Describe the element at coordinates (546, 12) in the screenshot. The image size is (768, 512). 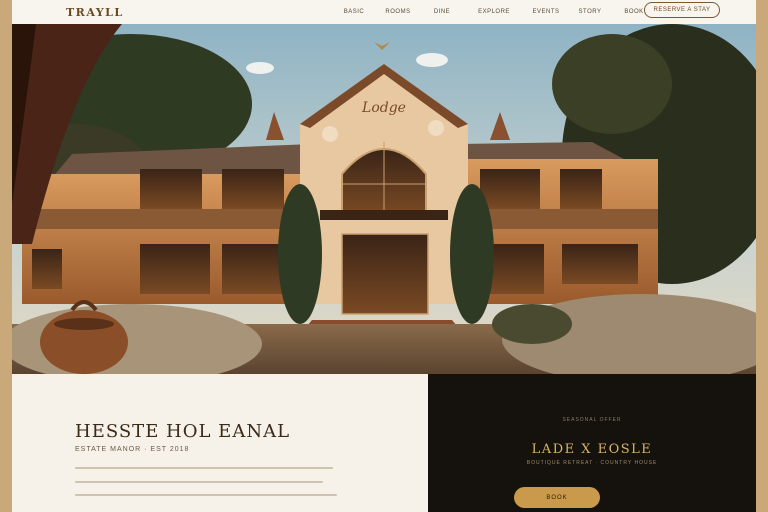
I see `nav-link-5: EVENTS` at that location.